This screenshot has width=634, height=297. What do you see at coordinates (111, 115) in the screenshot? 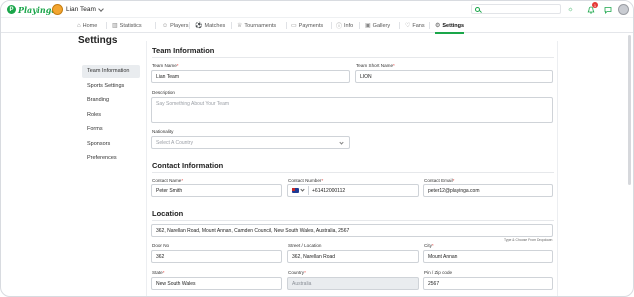
I see `side-item-roles: Roles` at bounding box center [111, 115].